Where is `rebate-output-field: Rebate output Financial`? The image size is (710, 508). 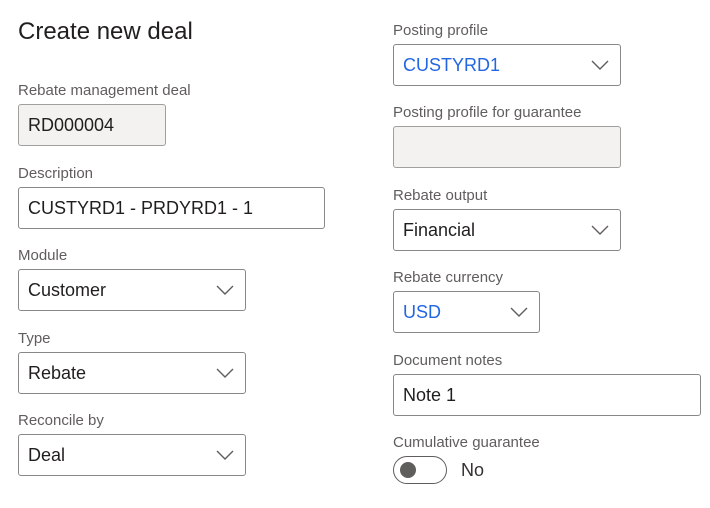
rebate-output-field: Rebate output Financial is located at coordinates (507, 219).